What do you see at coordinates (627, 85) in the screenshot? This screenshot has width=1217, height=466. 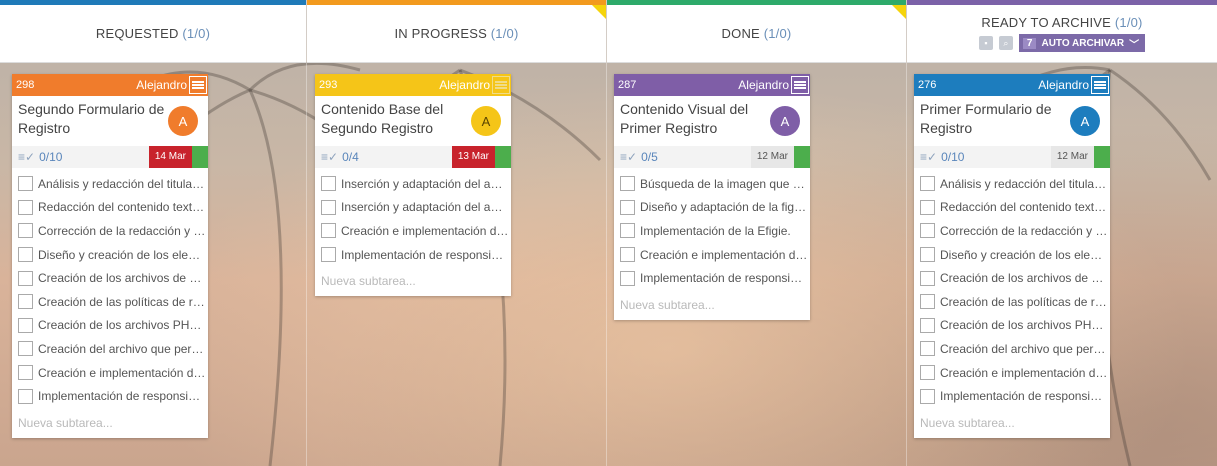 I see `card-id: 287` at bounding box center [627, 85].